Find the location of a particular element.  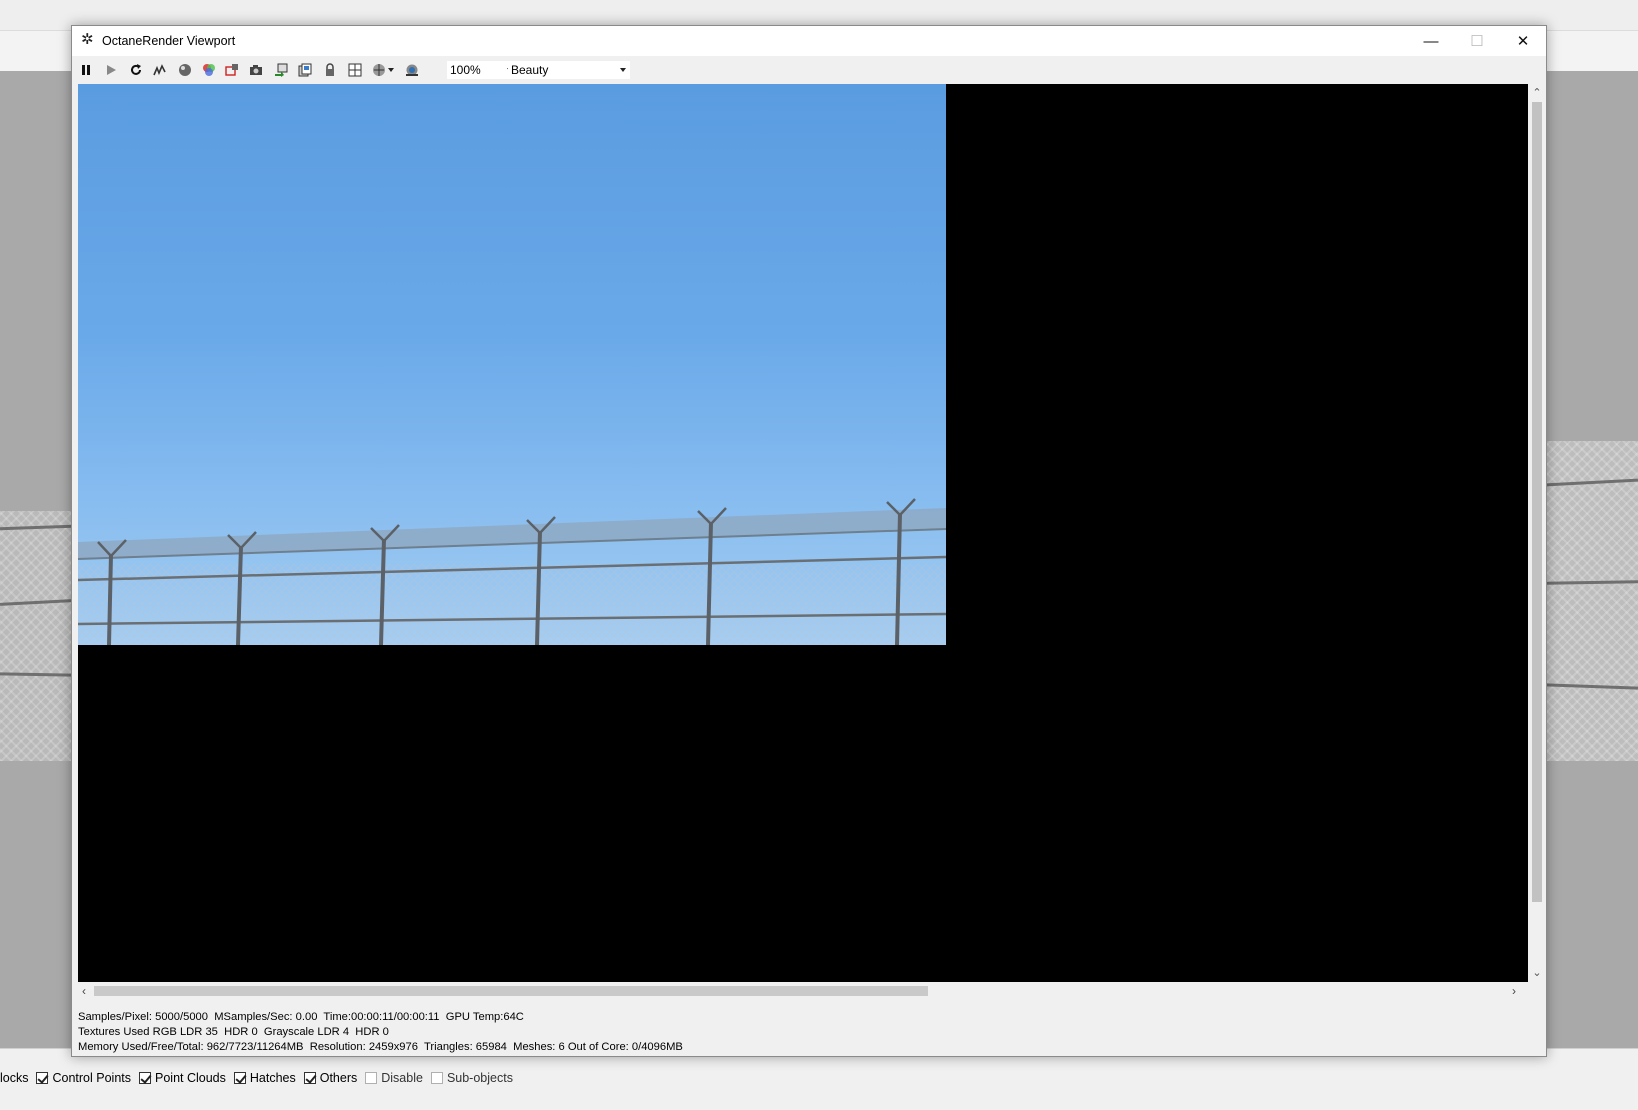

maximize-button: ☐ is located at coordinates (1477, 41).